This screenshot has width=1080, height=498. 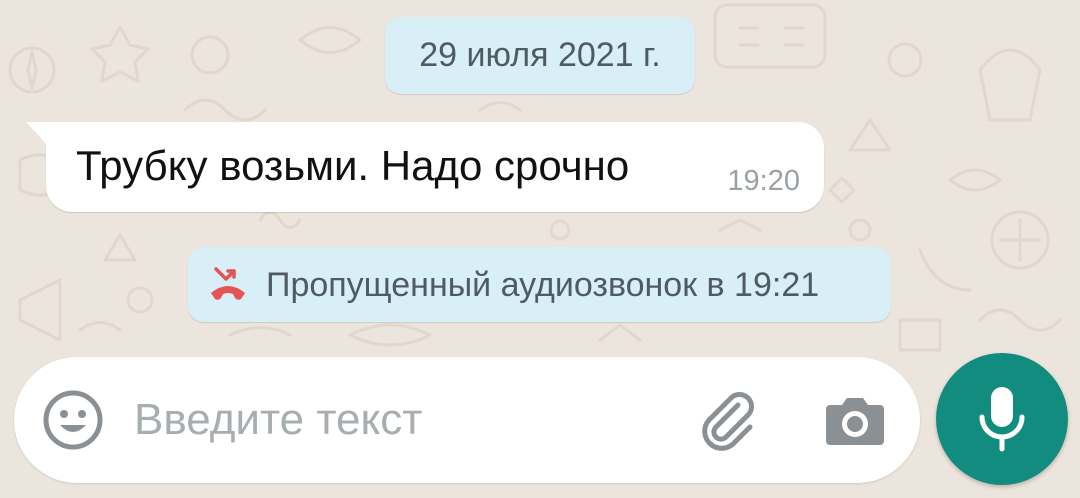 I want to click on date-chip-label: 29 июля 2021 г., so click(x=540, y=55).